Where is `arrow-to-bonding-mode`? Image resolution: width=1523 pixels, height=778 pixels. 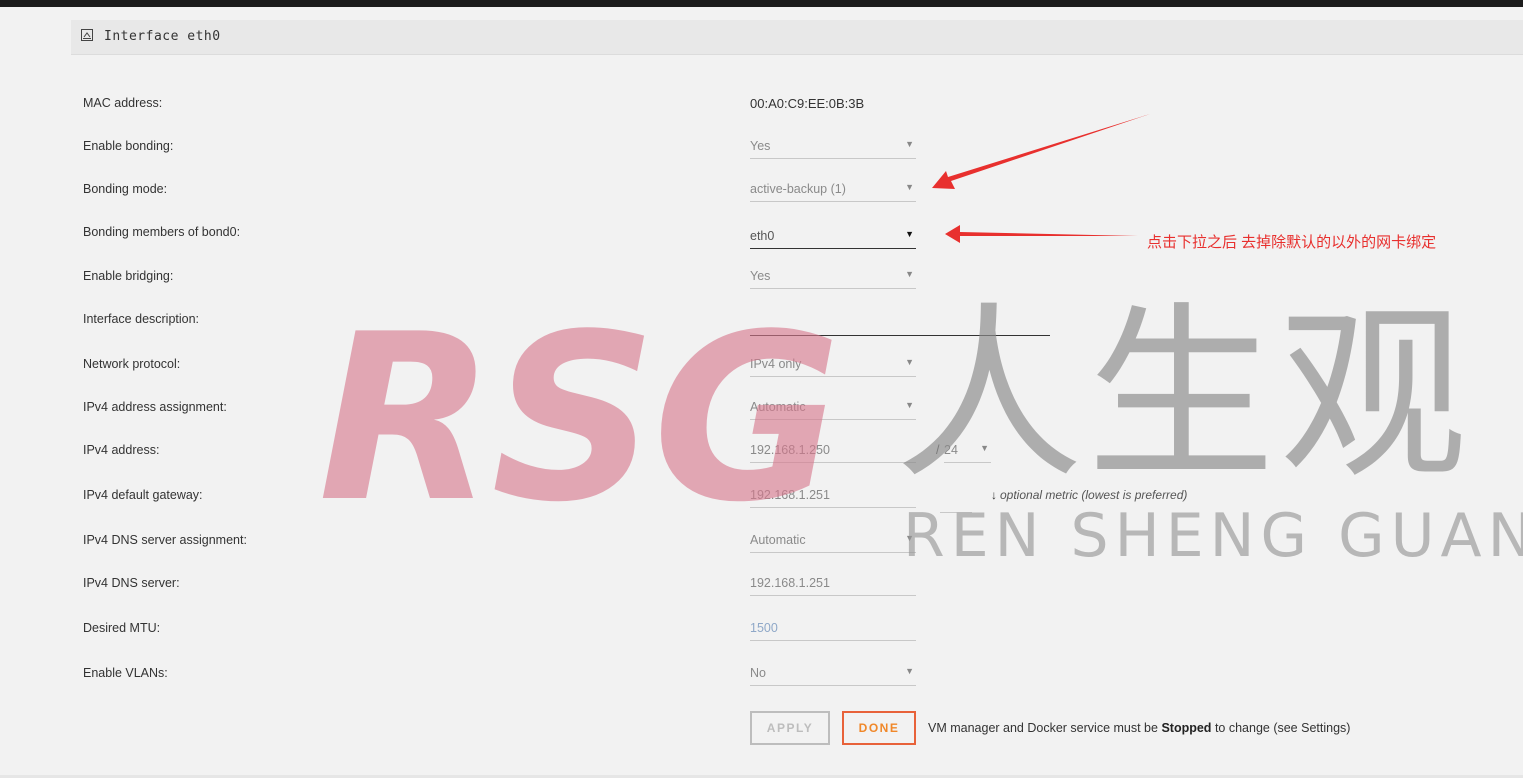
arrow-to-bonding-mode is located at coordinates (1041, 151).